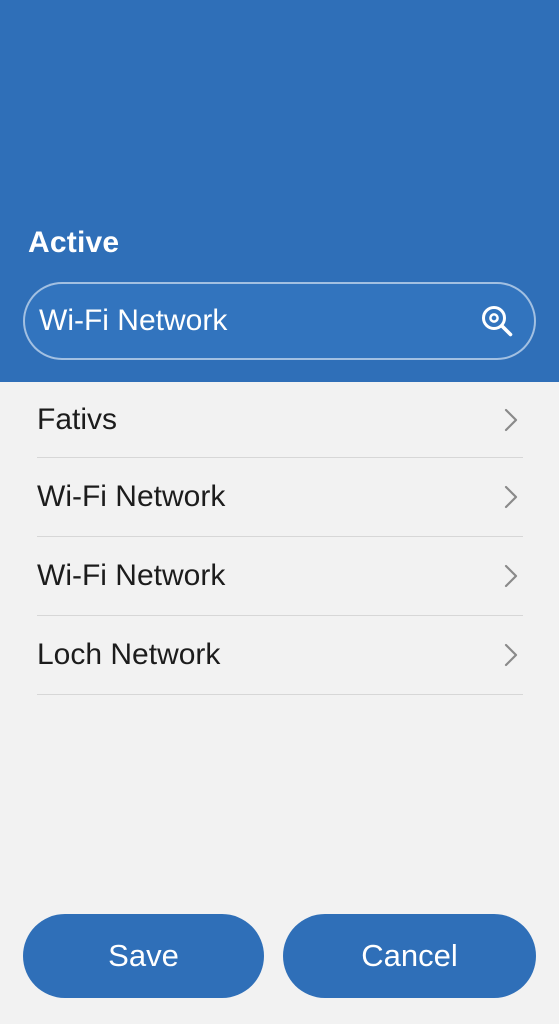 The image size is (559, 1024). Describe the element at coordinates (409, 956) in the screenshot. I see `cancel-button: Cancel` at that location.